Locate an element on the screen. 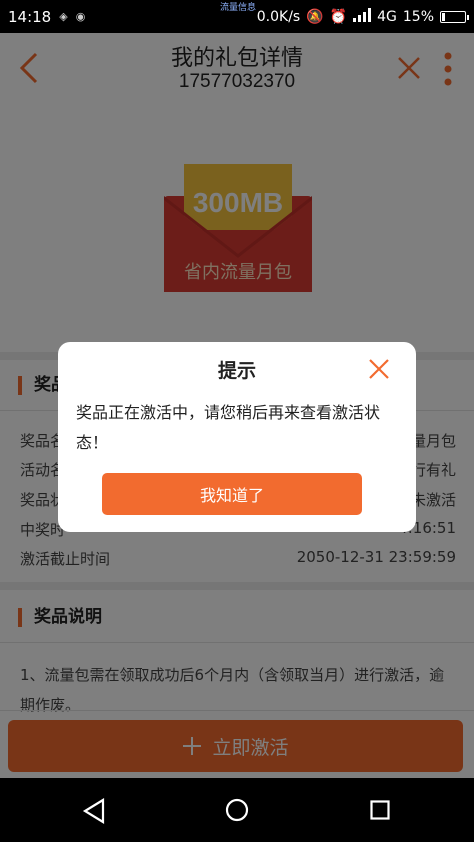  status-center-text: 流量信息 is located at coordinates (238, 8).